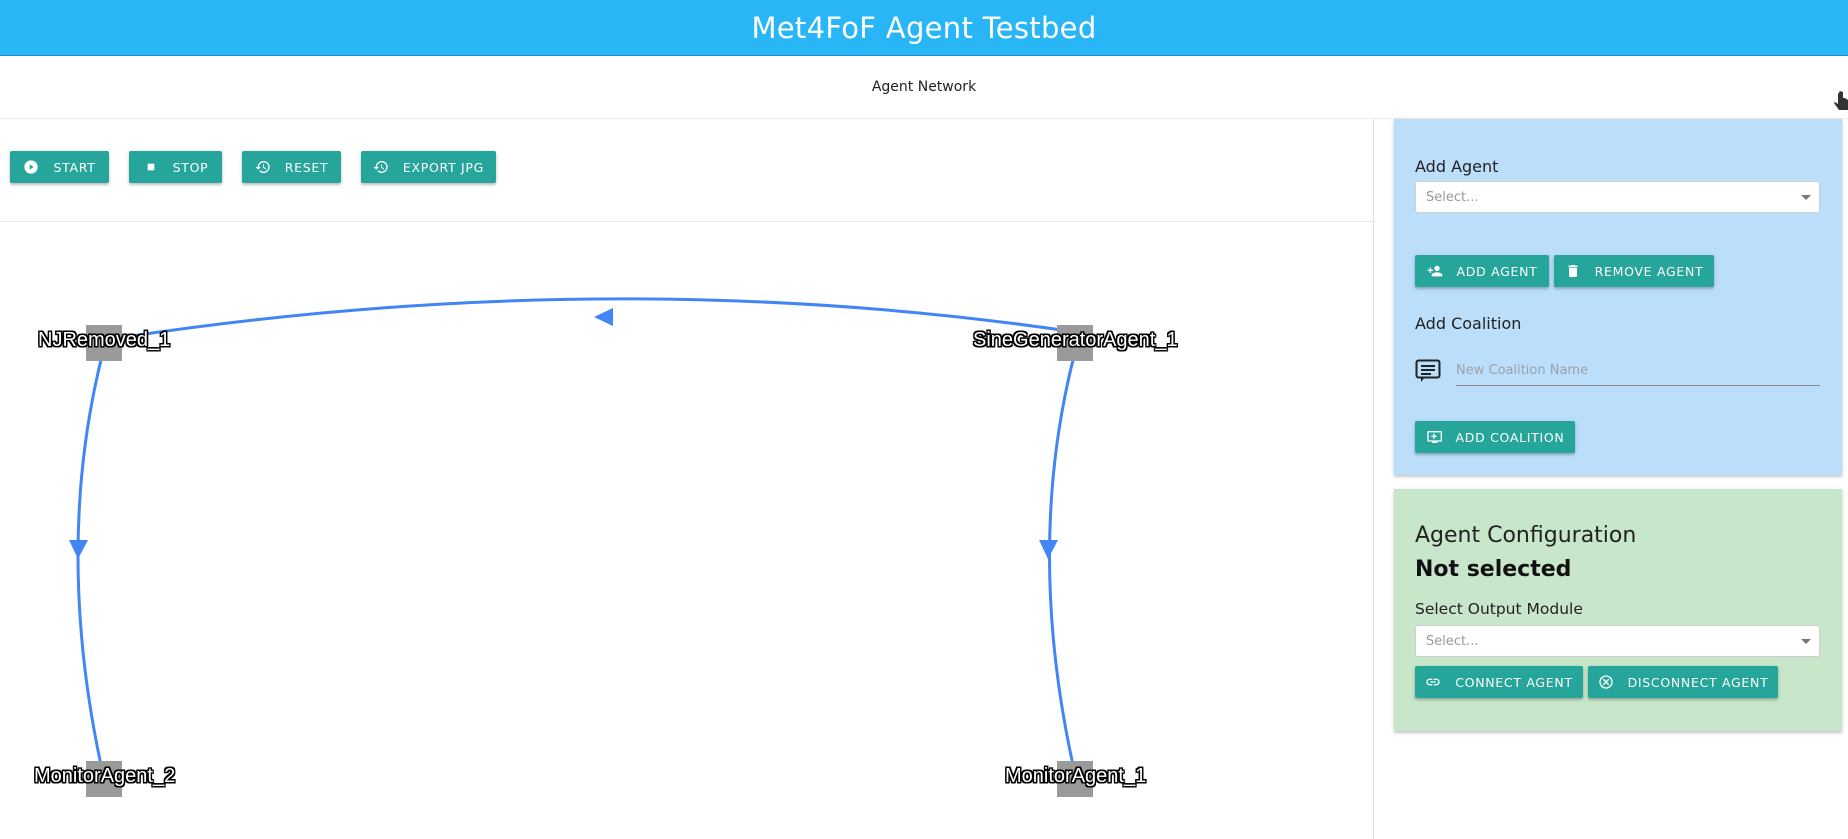 This screenshot has height=839, width=1848. I want to click on section-title: Agent Network, so click(924, 87).